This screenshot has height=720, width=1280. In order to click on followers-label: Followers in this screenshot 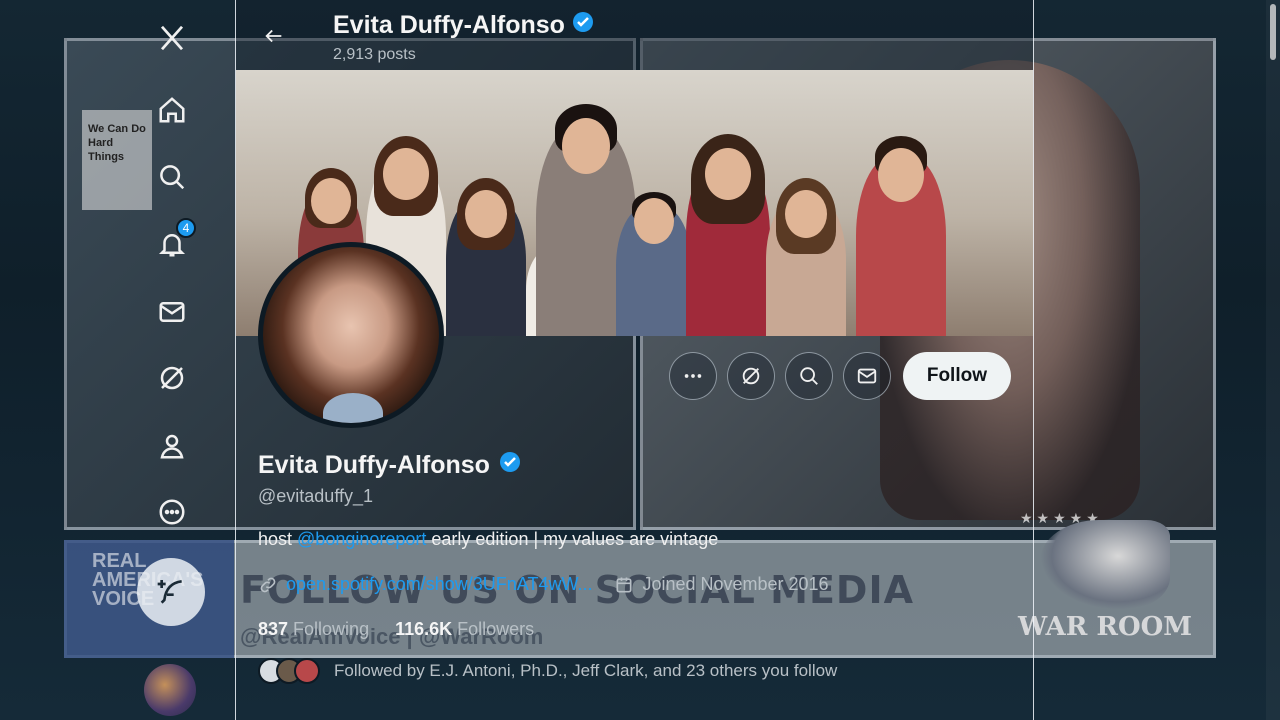, I will do `click(496, 629)`.